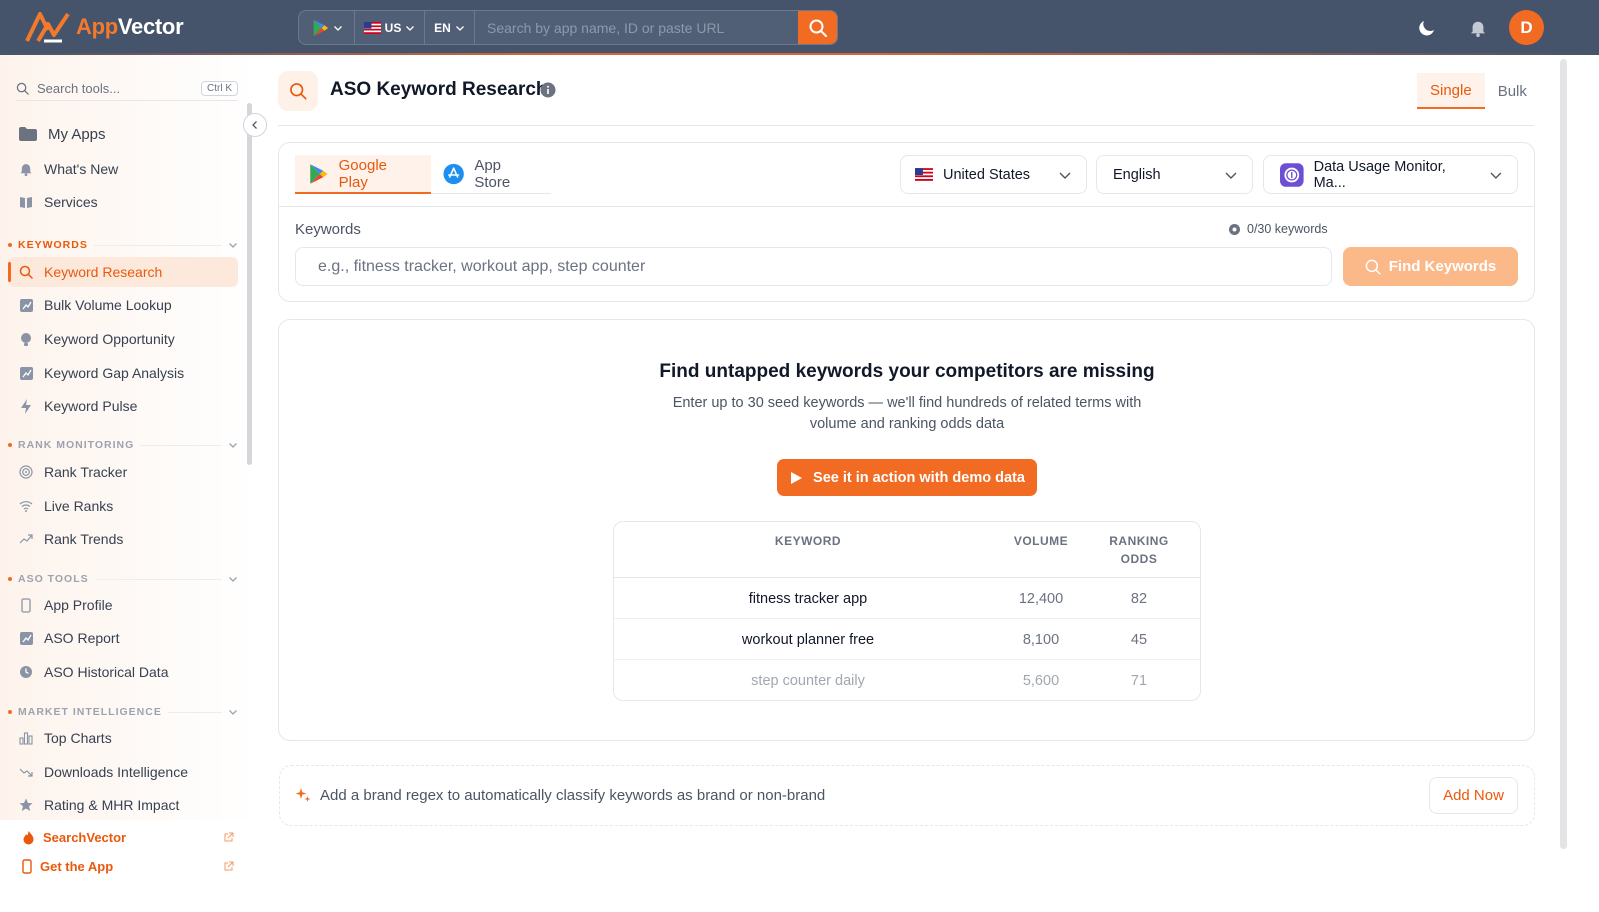  I want to click on sidebar-item-keyword-gap-analysis: Keyword Gap Analysis, so click(101, 373).